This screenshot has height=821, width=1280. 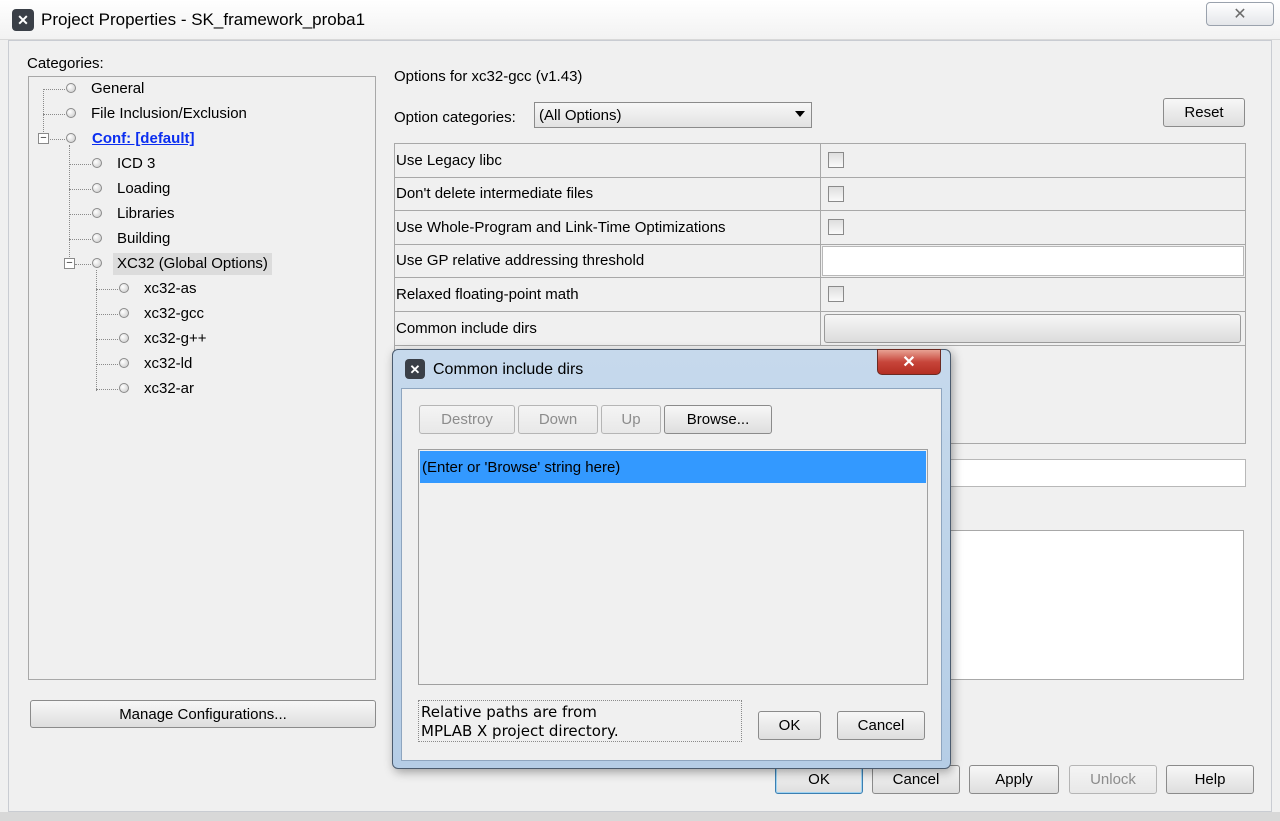 What do you see at coordinates (1240, 14) in the screenshot?
I see `window-close-button: ✕` at bounding box center [1240, 14].